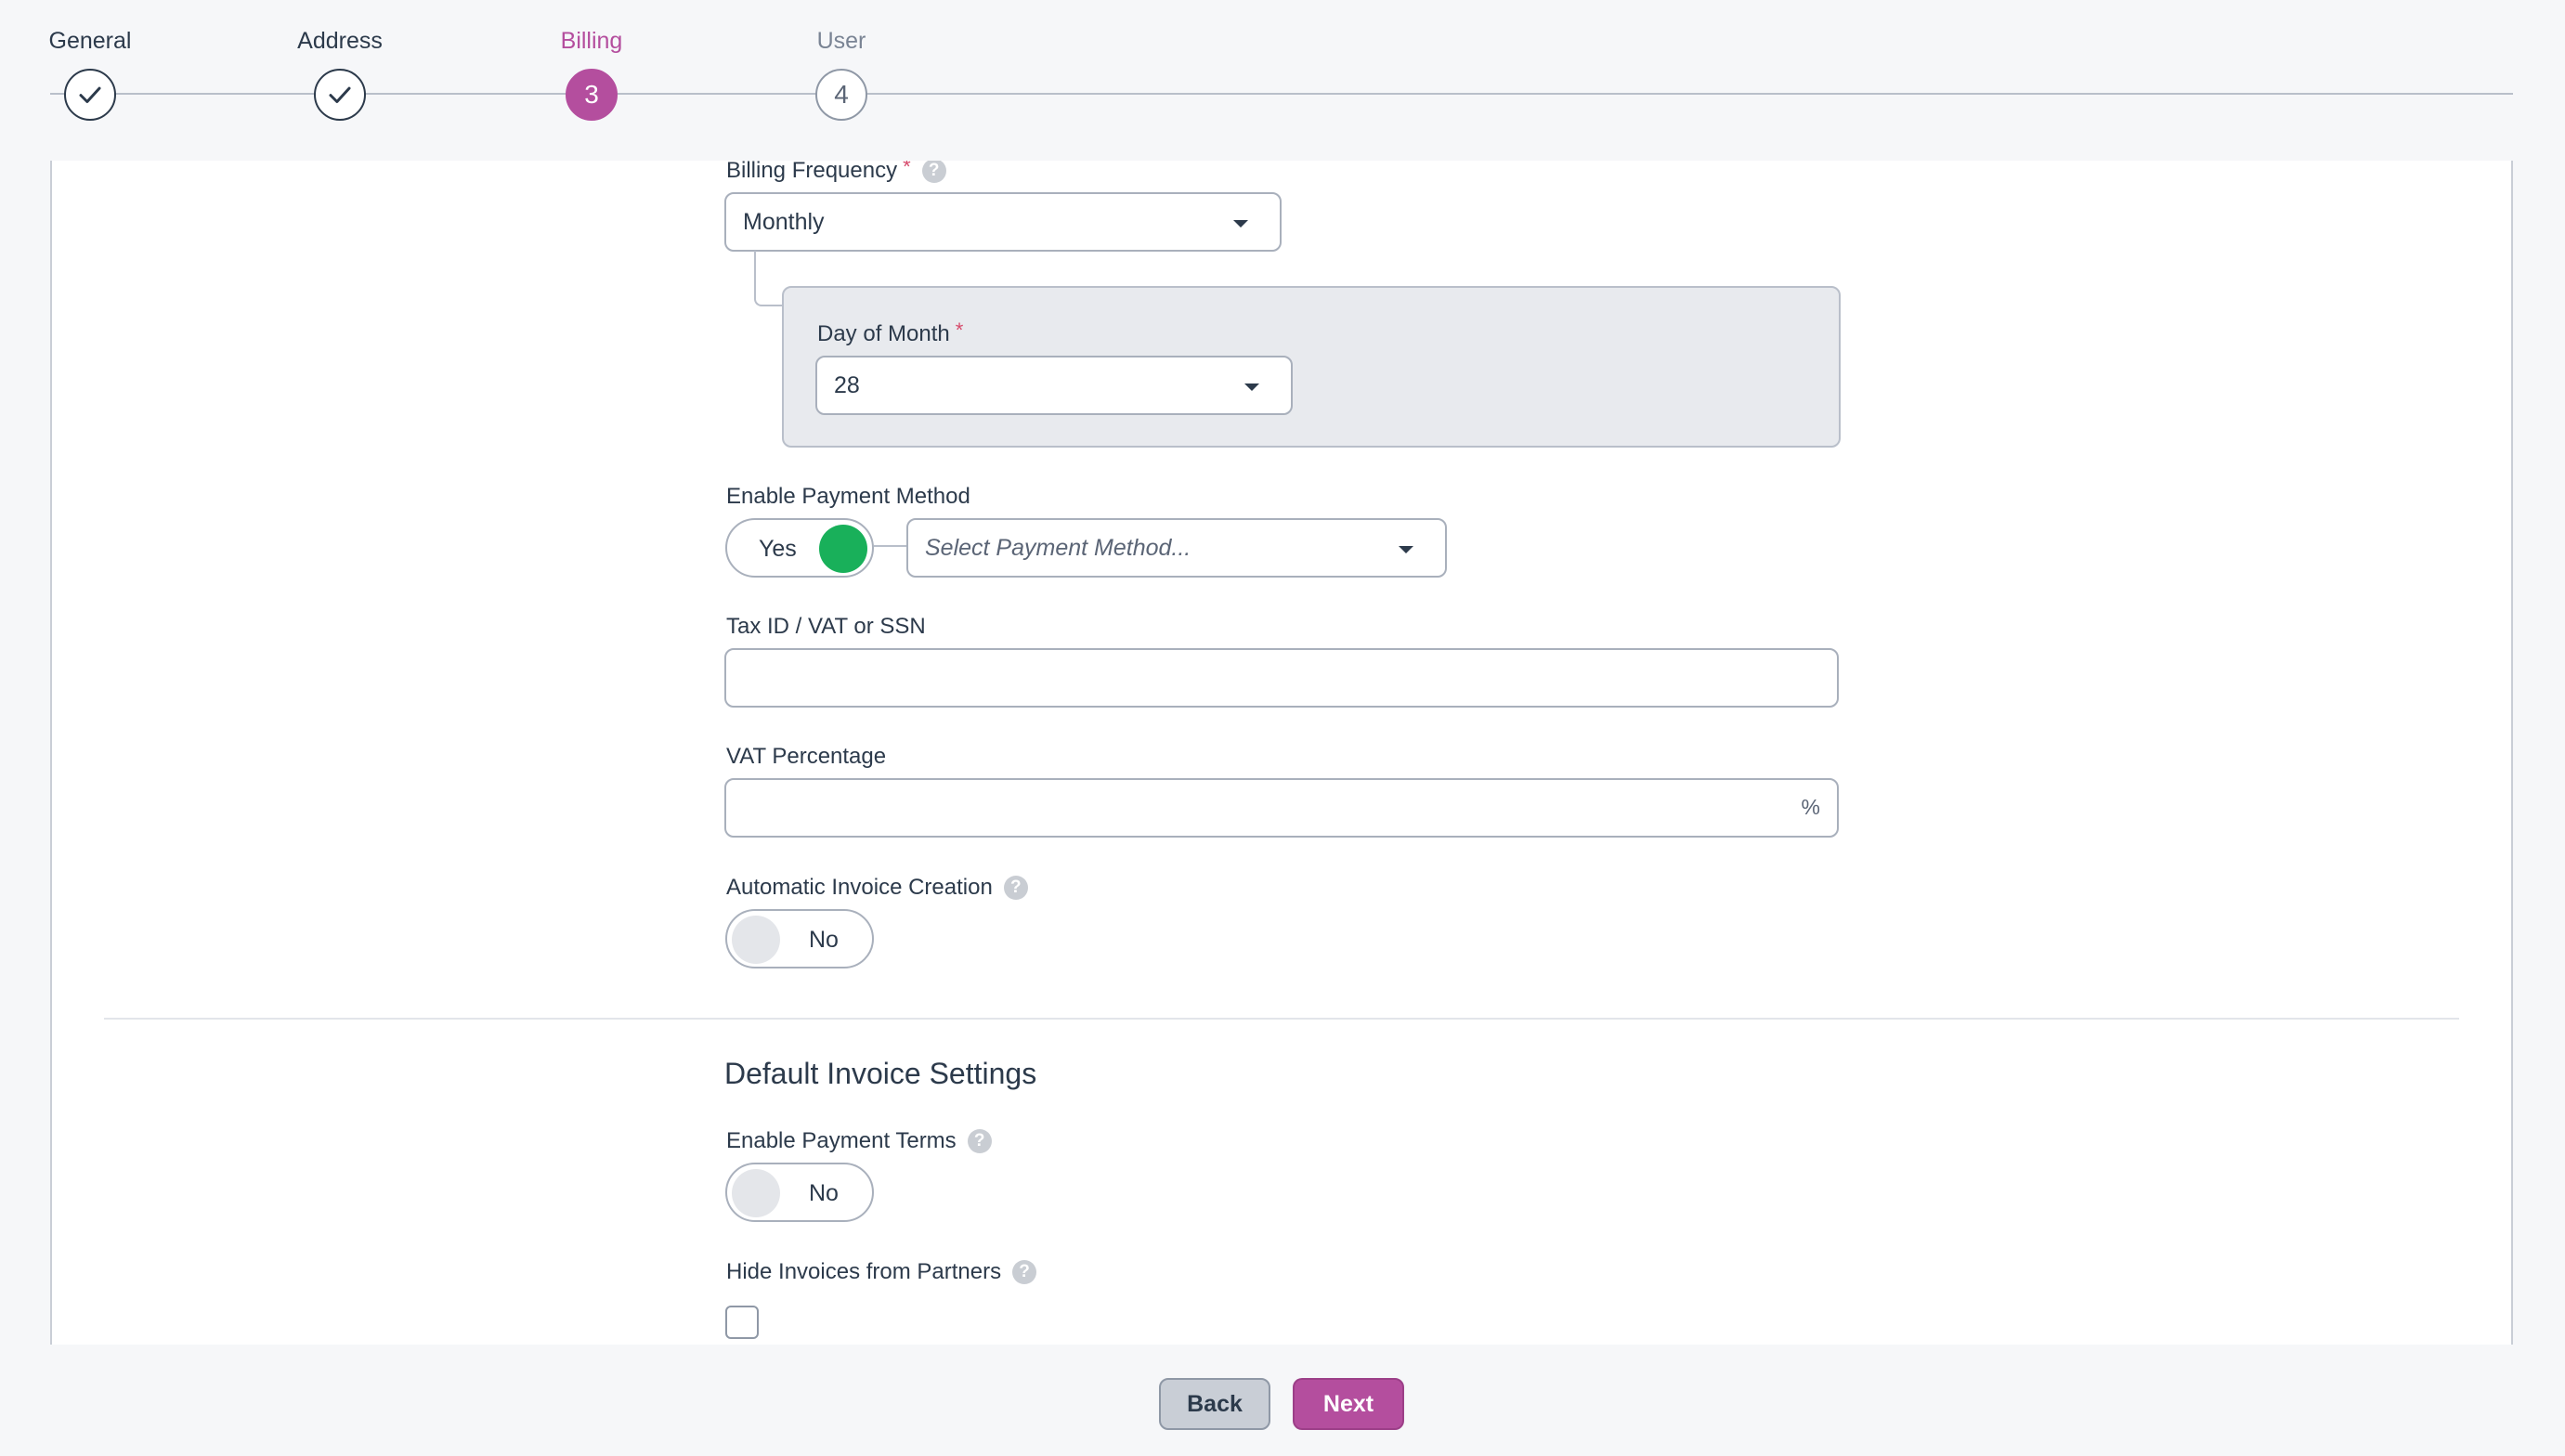 The image size is (2565, 1456). Describe the element at coordinates (591, 41) in the screenshot. I see `step-billing-label: Billing` at that location.